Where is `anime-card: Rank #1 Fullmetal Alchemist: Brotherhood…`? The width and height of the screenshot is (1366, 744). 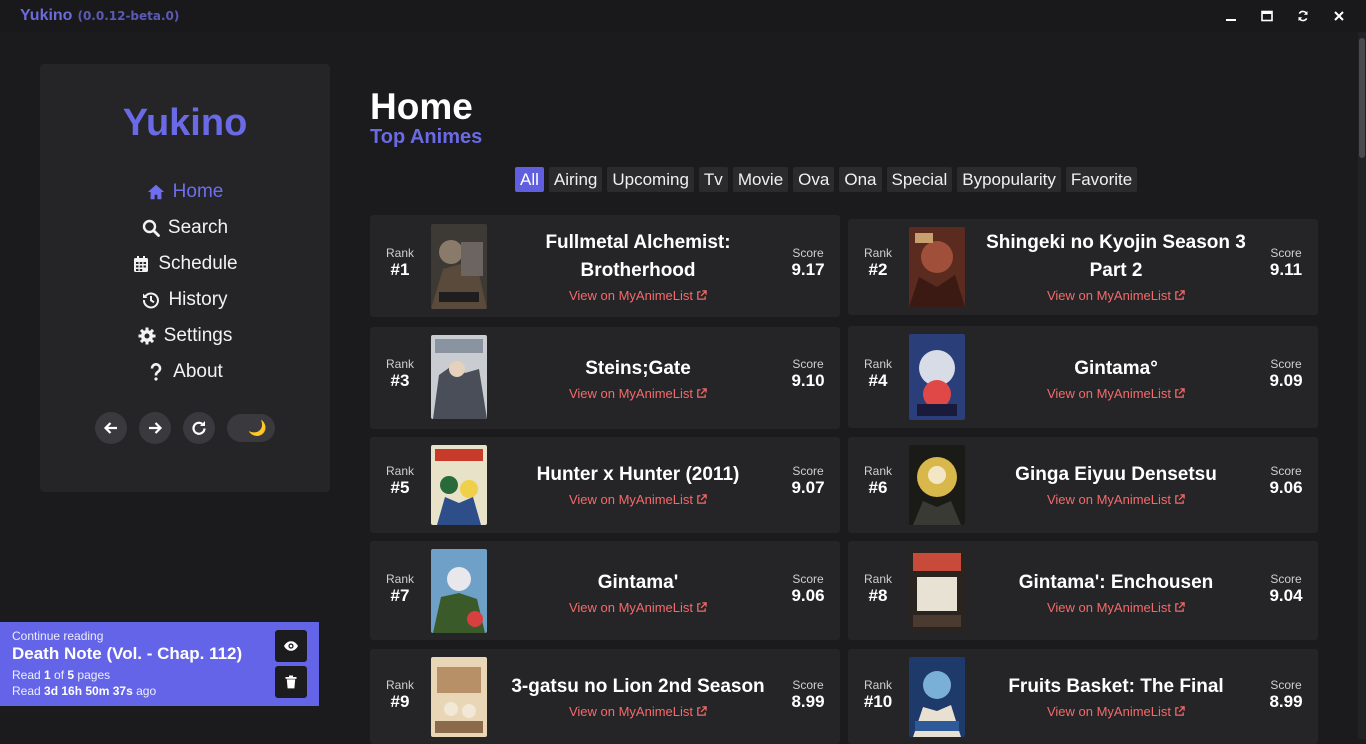
anime-card: Rank #1 Fullmetal Alchemist: Brotherhood… is located at coordinates (605, 266).